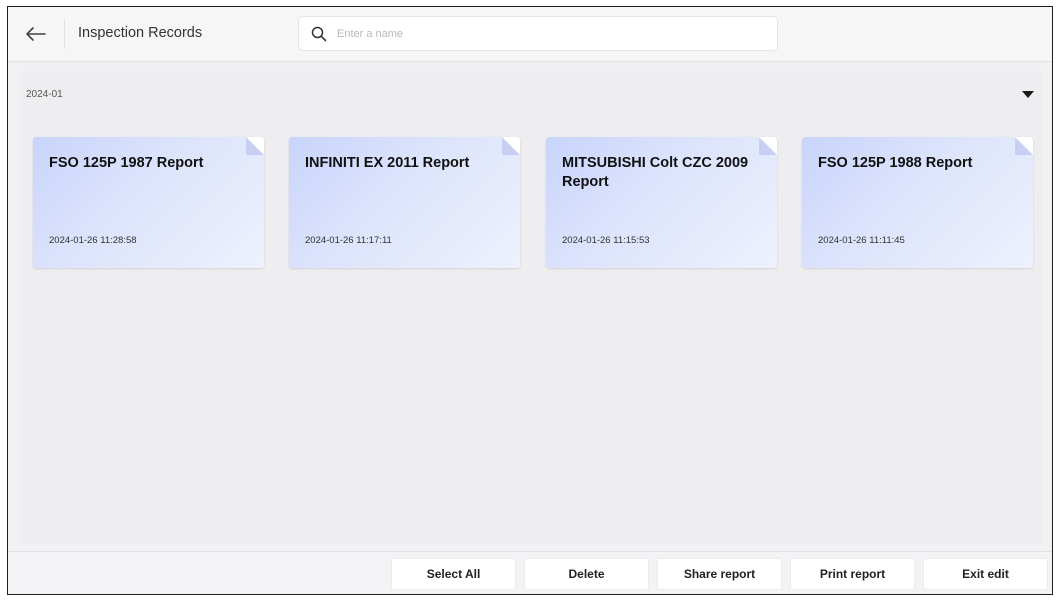 Image resolution: width=1059 pixels, height=601 pixels. What do you see at coordinates (64, 34) in the screenshot?
I see `header-divider` at bounding box center [64, 34].